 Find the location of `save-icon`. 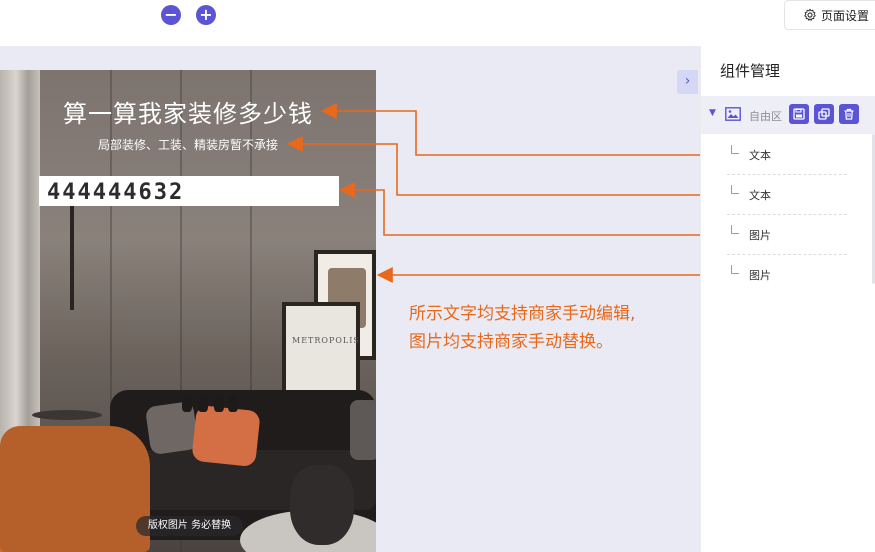

save-icon is located at coordinates (799, 114).